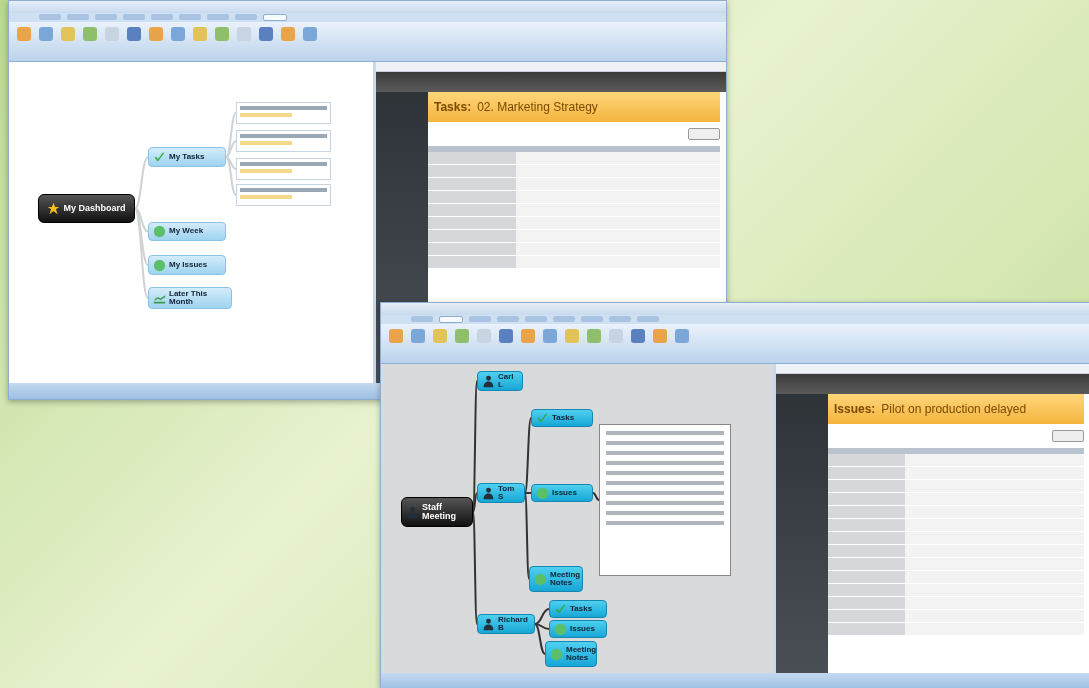 Image resolution: width=1089 pixels, height=688 pixels. I want to click on topic-node: Richard B, so click(506, 624).